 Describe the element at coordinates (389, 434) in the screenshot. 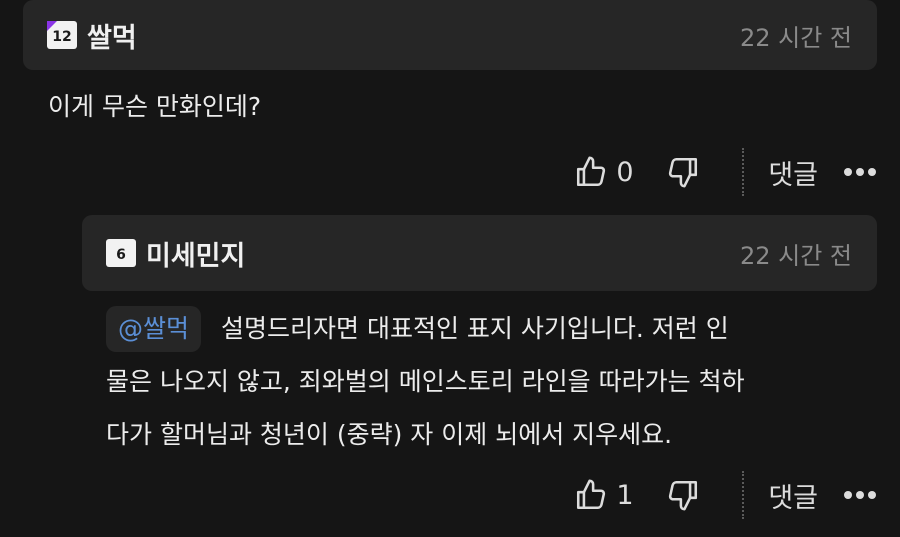

I see `reply-line-3: 다가 할머님과 청년이 (중략) 자 이제 뇌에서 지우세요.` at that location.